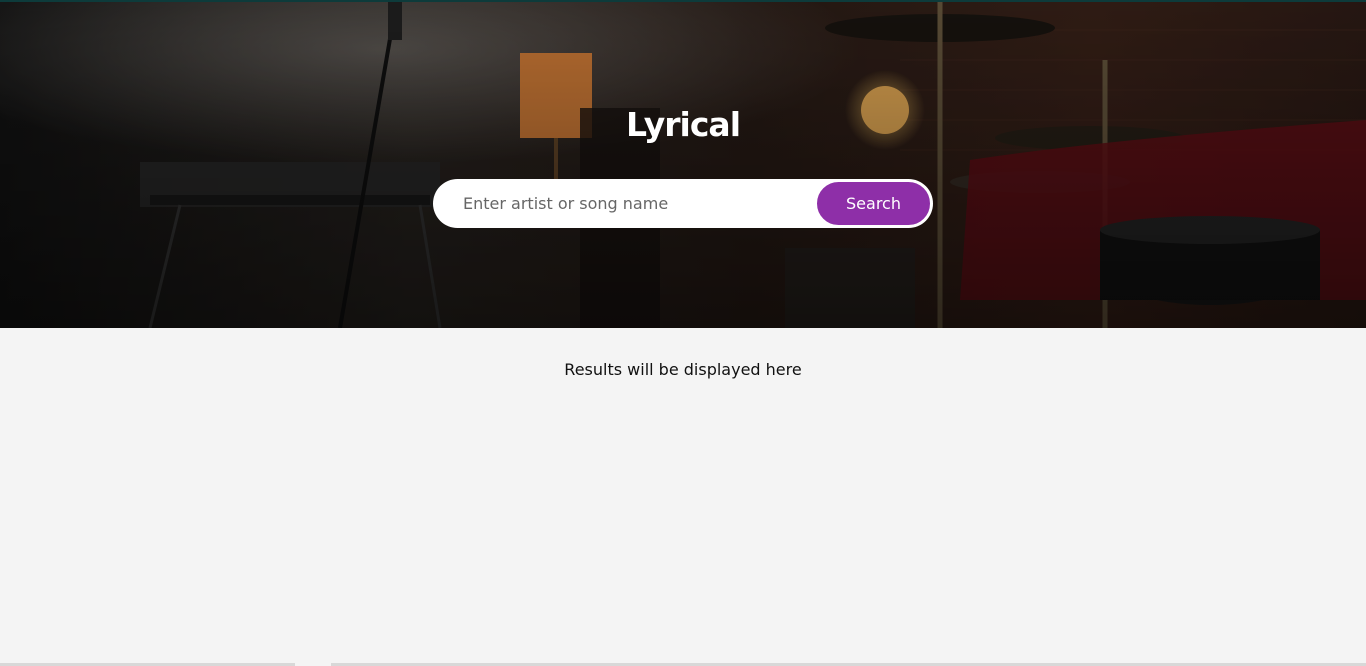  Describe the element at coordinates (873, 203) in the screenshot. I see `search-button: Search` at that location.